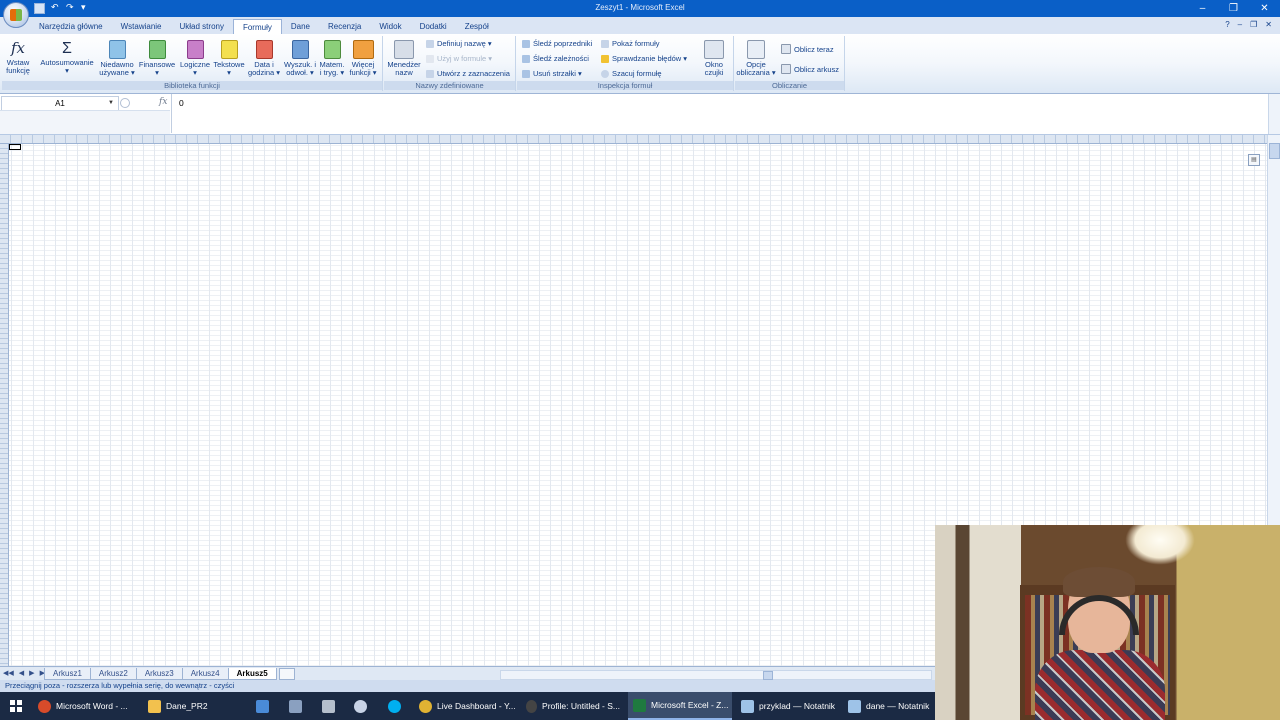 The width and height of the screenshot is (1280, 720). What do you see at coordinates (1253, 24) in the screenshot?
I see `wb-restore-button: ❐` at bounding box center [1253, 24].